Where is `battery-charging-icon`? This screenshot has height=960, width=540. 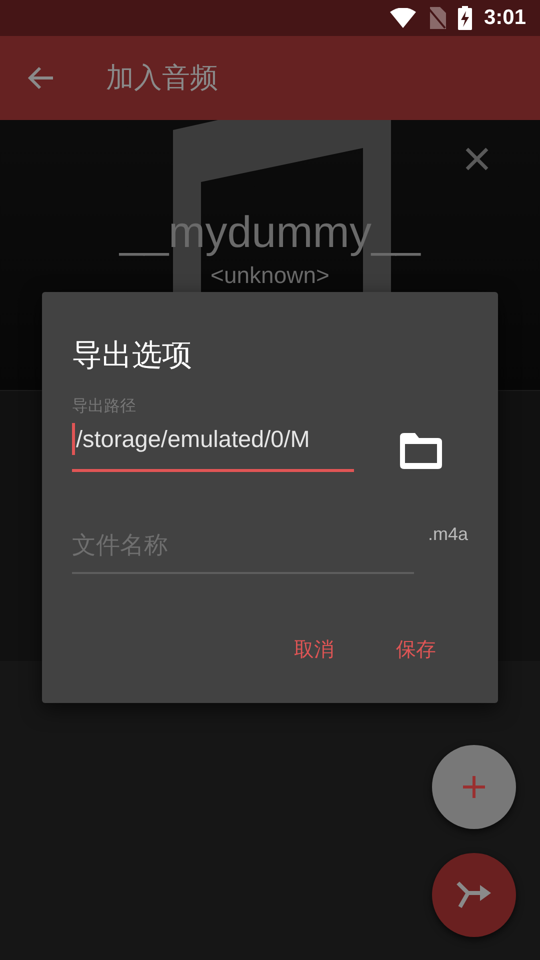 battery-charging-icon is located at coordinates (465, 18).